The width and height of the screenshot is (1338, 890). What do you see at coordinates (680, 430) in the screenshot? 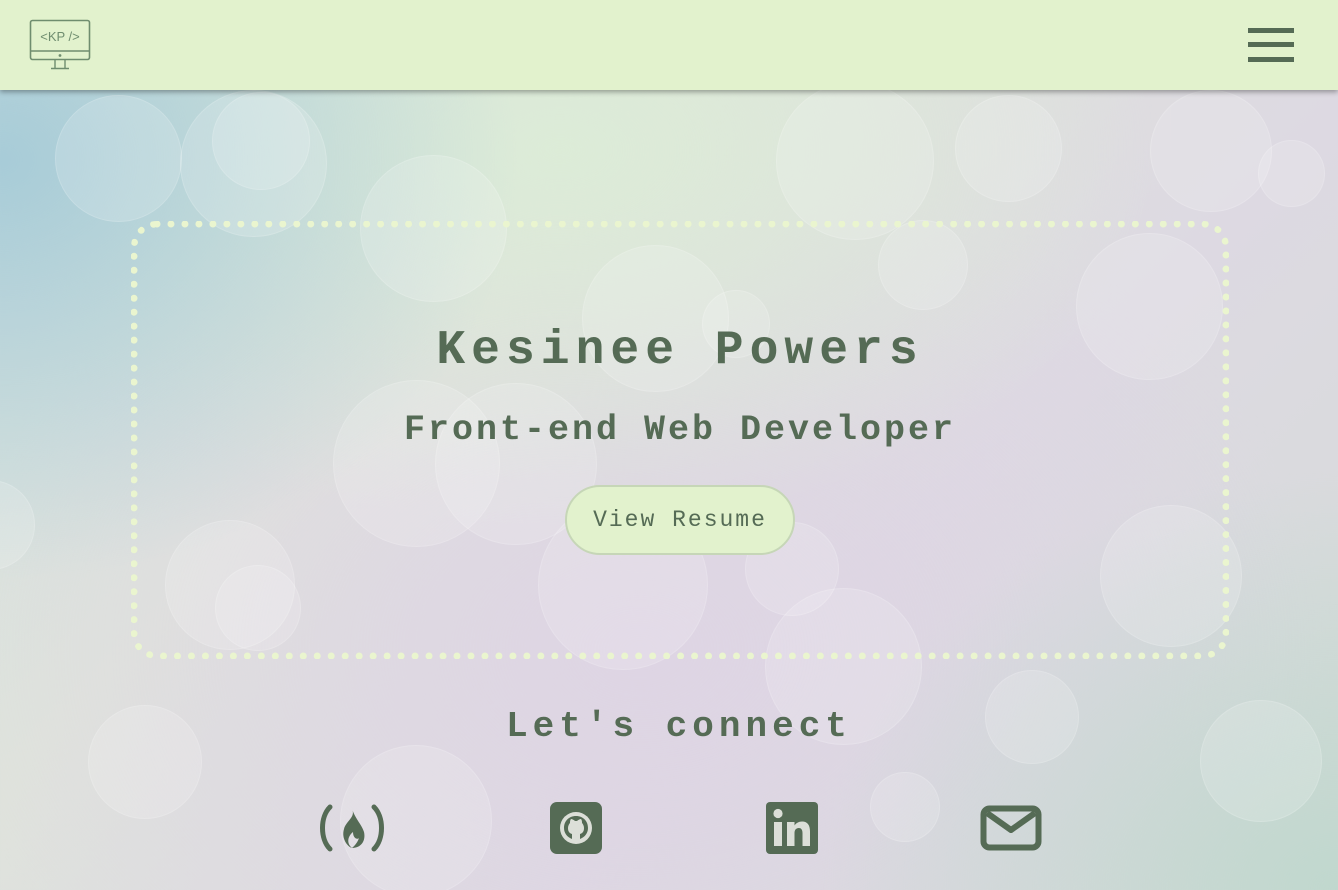
I see `developer-role: Front-end Web Developer` at bounding box center [680, 430].